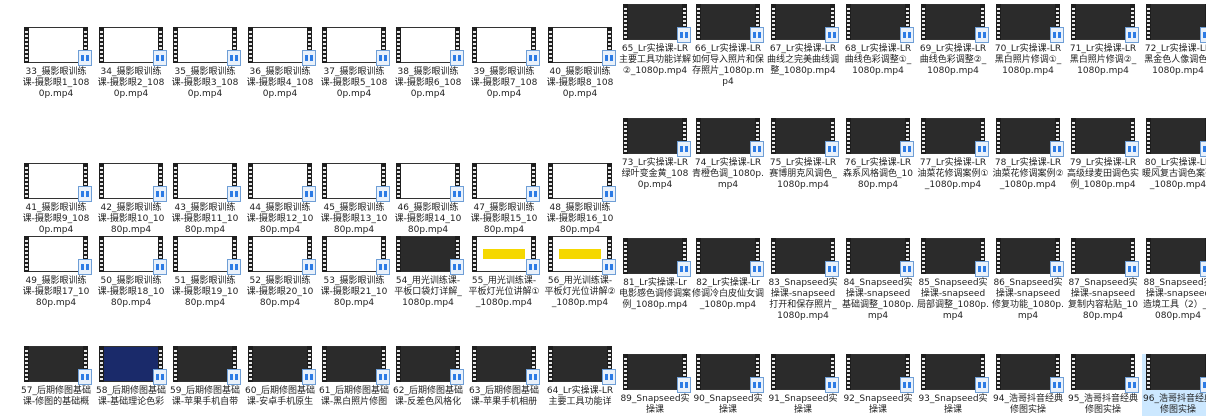 This screenshot has width=1206, height=416. Describe the element at coordinates (803, 385) in the screenshot. I see `file-item: 91_Snapseed实操课` at that location.